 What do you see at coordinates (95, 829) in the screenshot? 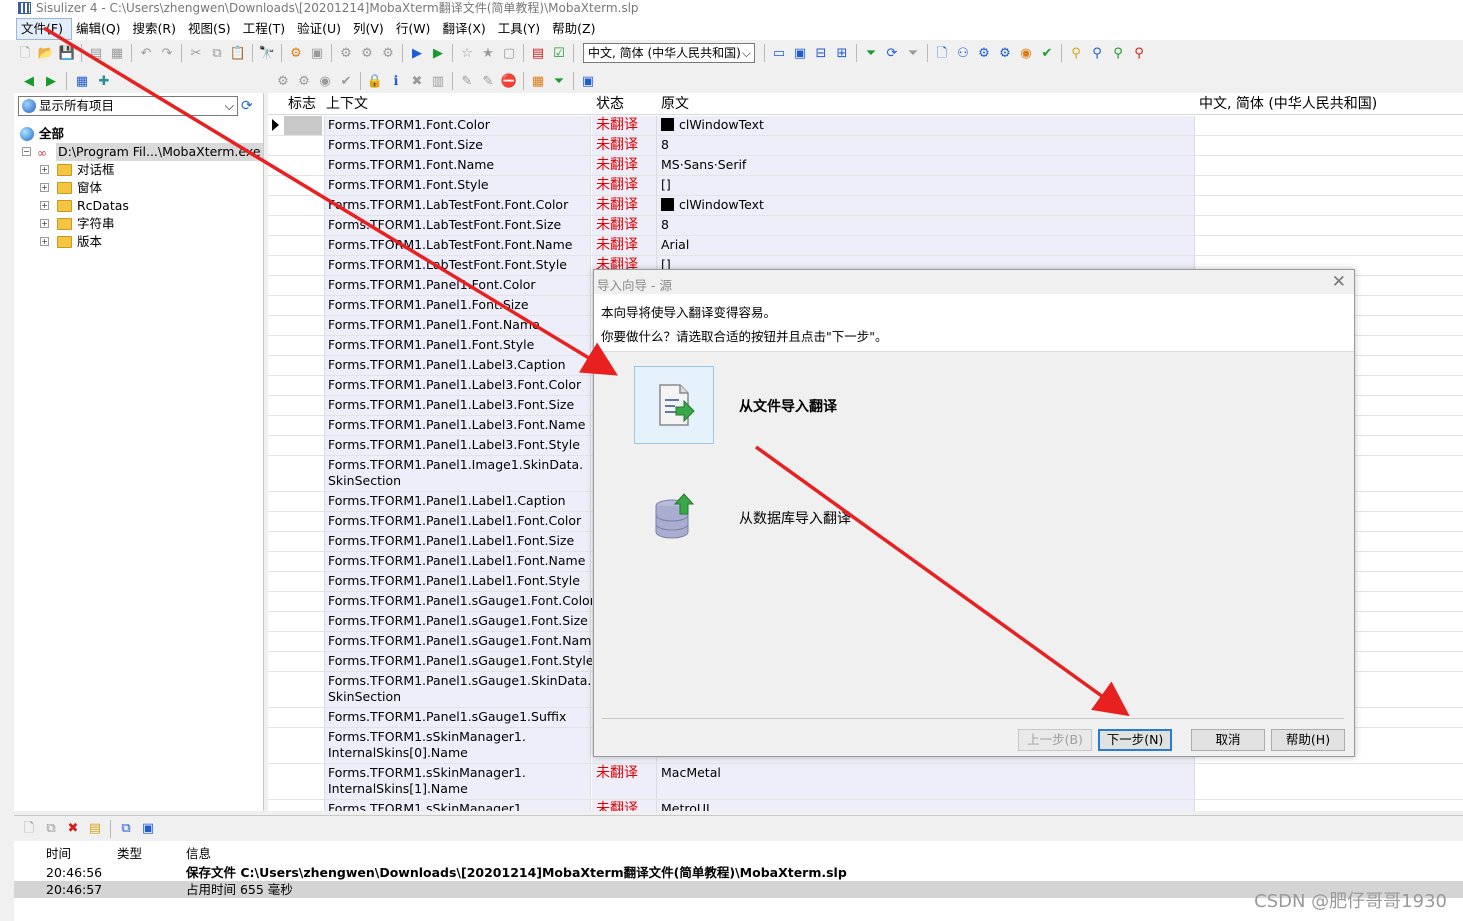
I see `note-icon: ▤` at bounding box center [95, 829].